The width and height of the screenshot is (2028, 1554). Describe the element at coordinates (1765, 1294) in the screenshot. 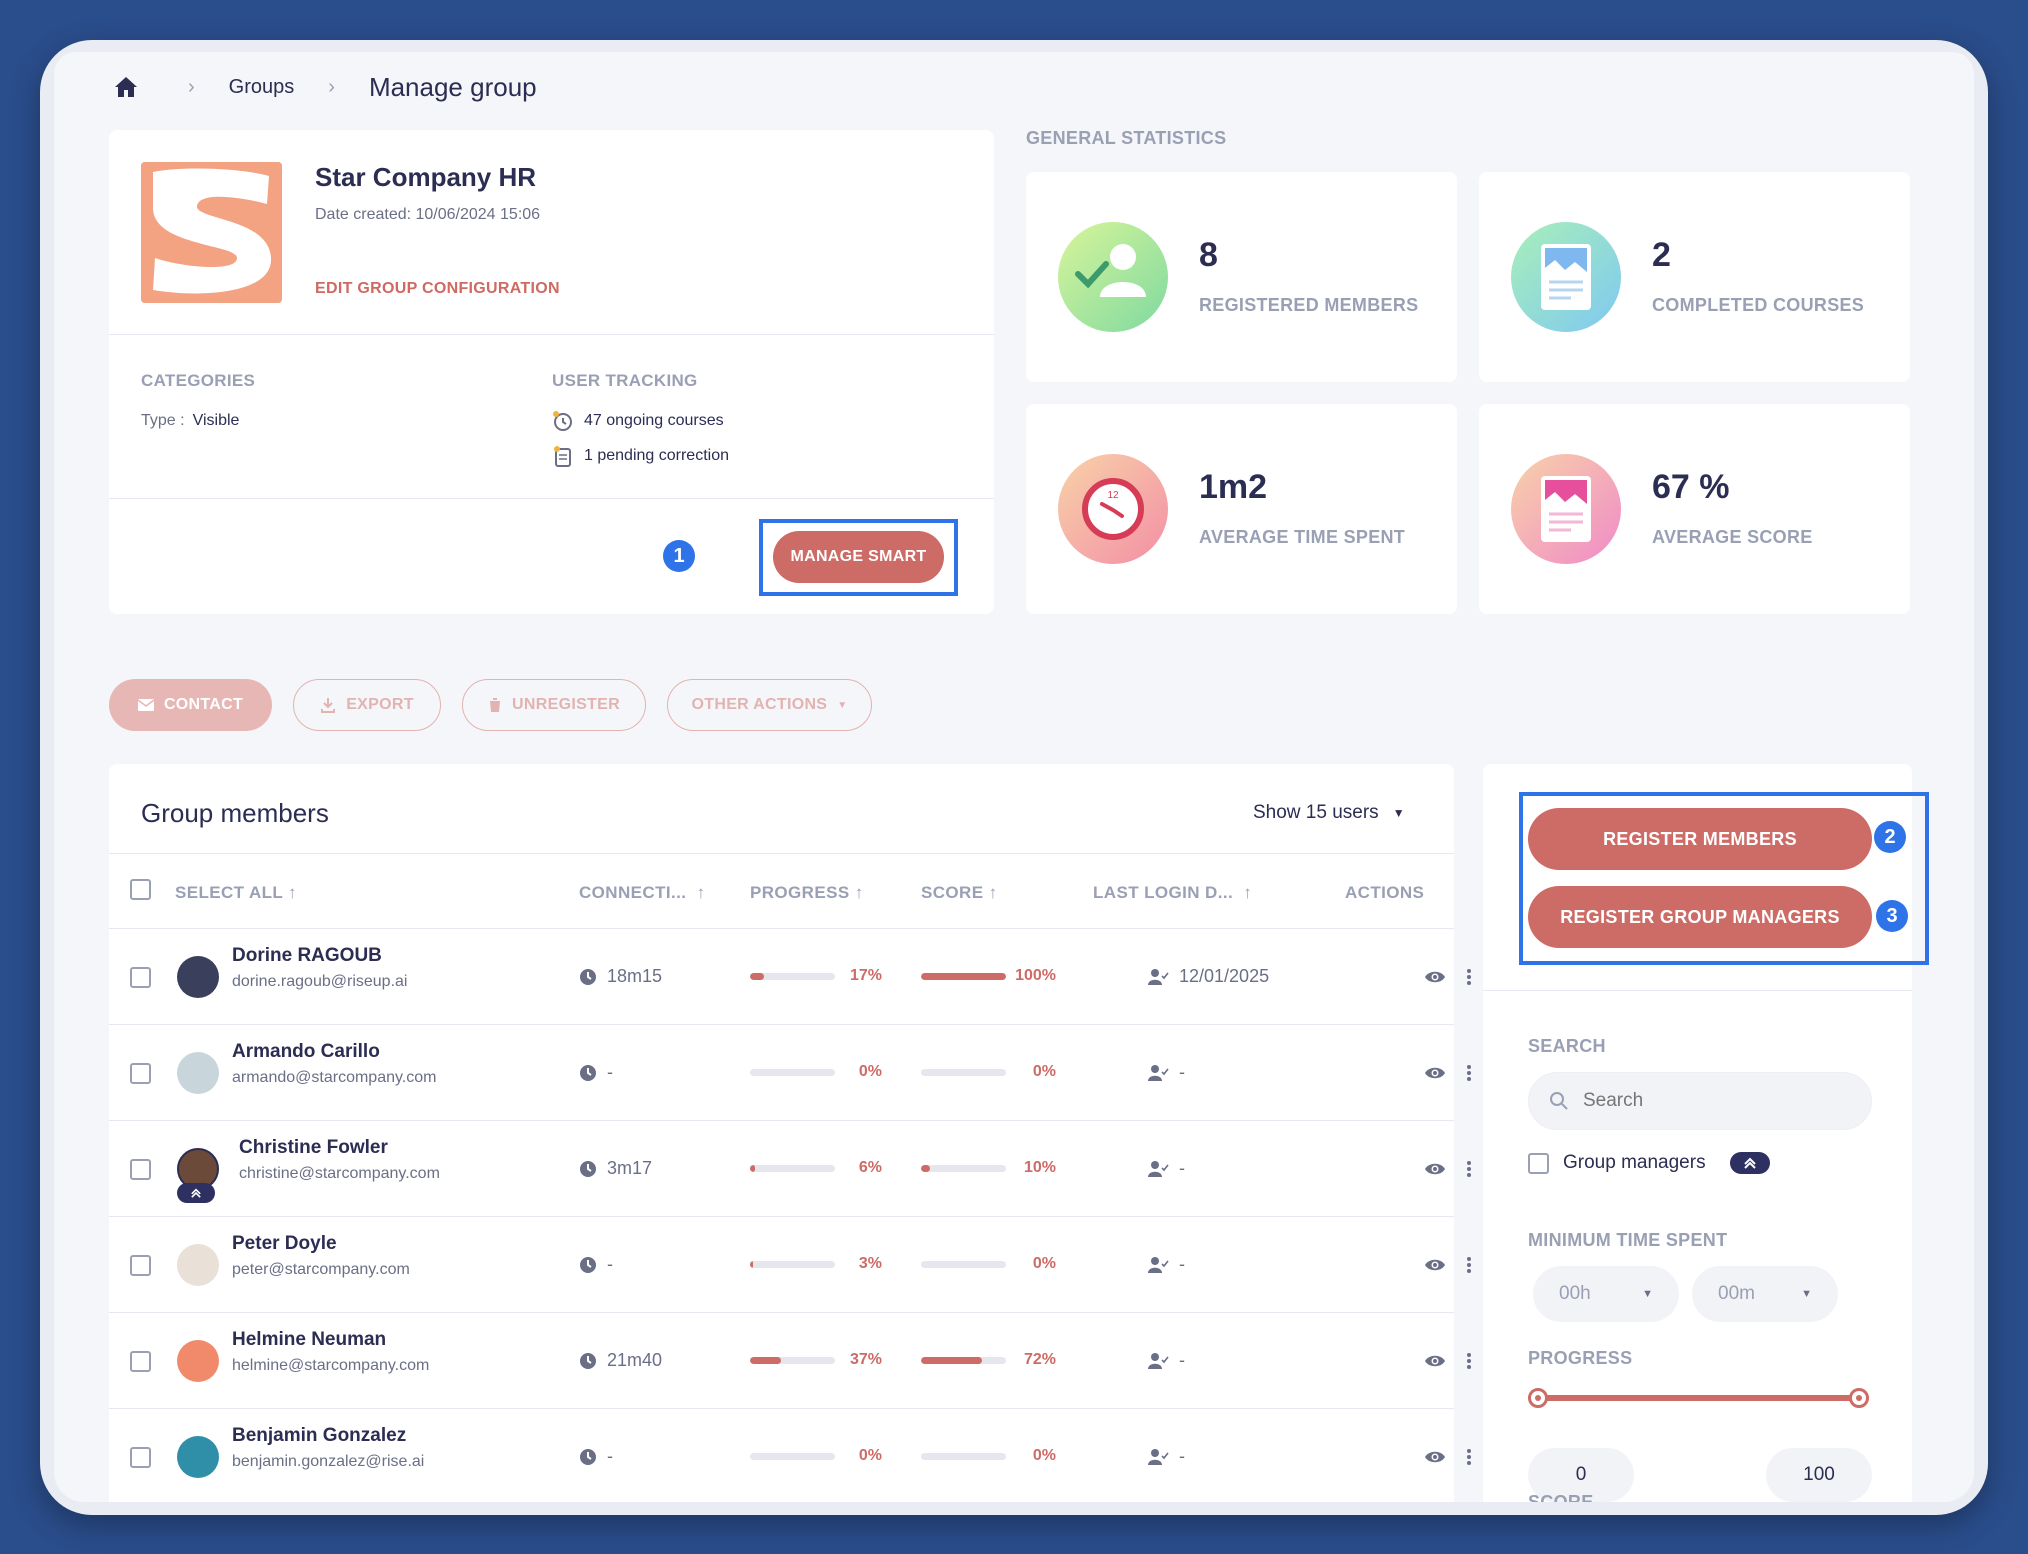

I see `minutes-select: 00m ▼` at that location.